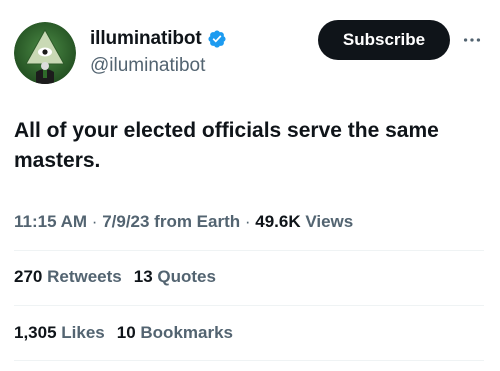 Image resolution: width=500 pixels, height=371 pixels. Describe the element at coordinates (50, 221) in the screenshot. I see `tweet-time: 11:15 AM` at that location.